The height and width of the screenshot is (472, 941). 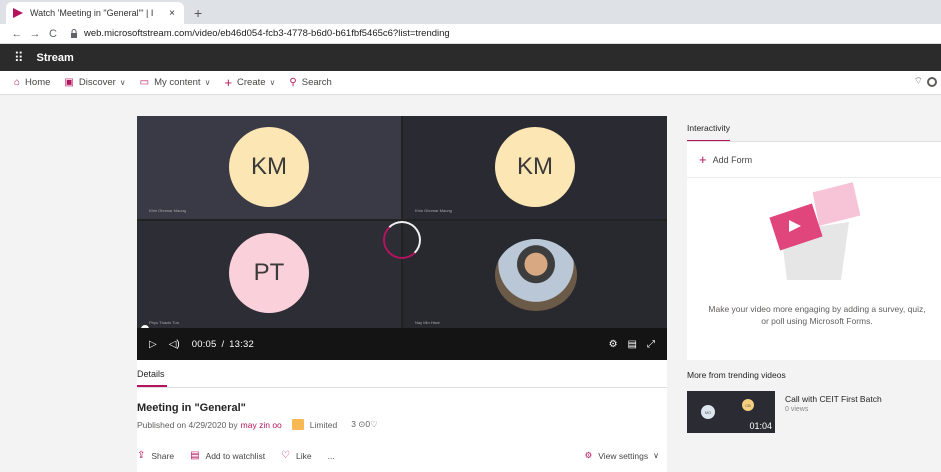 I want to click on tab-interactivity: Interactivity, so click(x=708, y=132).